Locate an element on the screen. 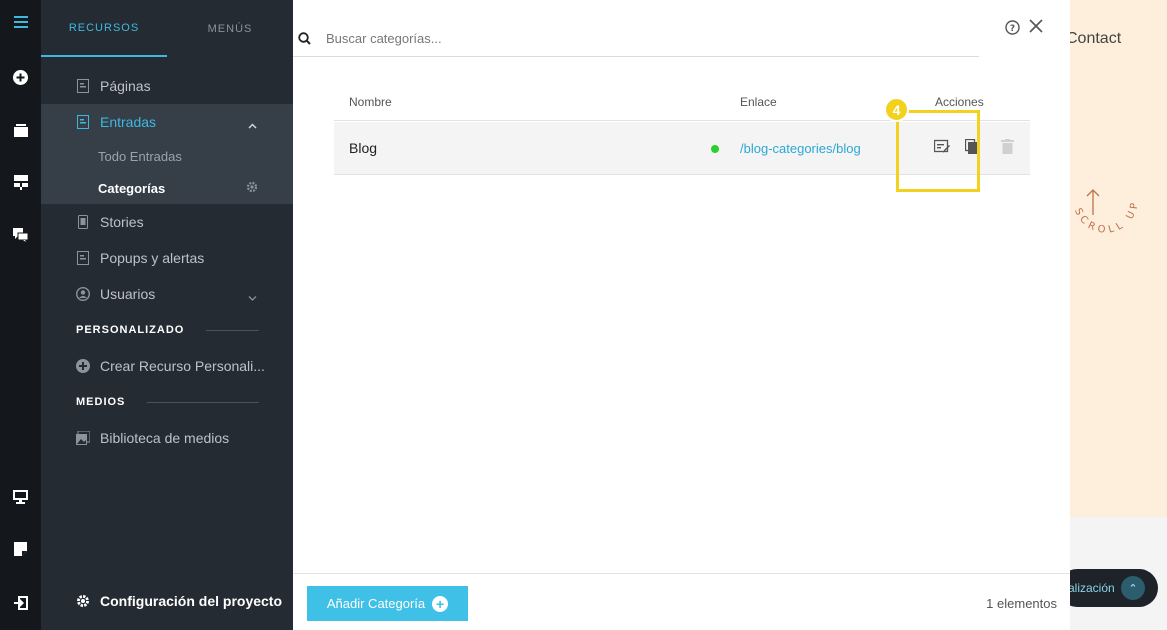 This screenshot has height=630, width=1167. section-medios: MEDIOS is located at coordinates (167, 402).